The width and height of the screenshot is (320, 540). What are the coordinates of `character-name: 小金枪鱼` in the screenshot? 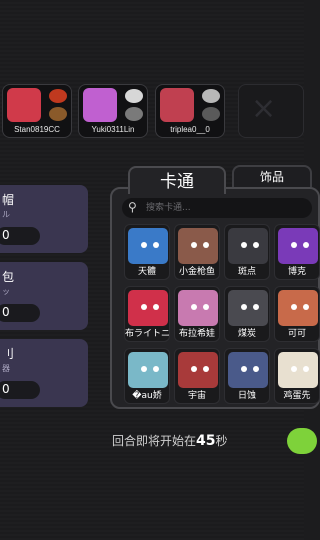 It's located at (196, 272).